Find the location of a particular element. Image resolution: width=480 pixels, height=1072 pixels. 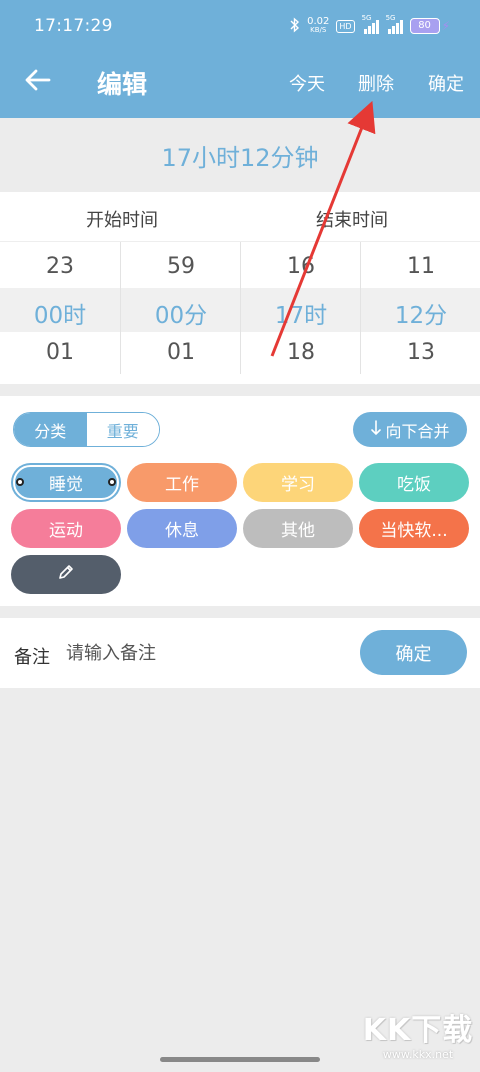

note-row: 备注 确定 is located at coordinates (240, 653).